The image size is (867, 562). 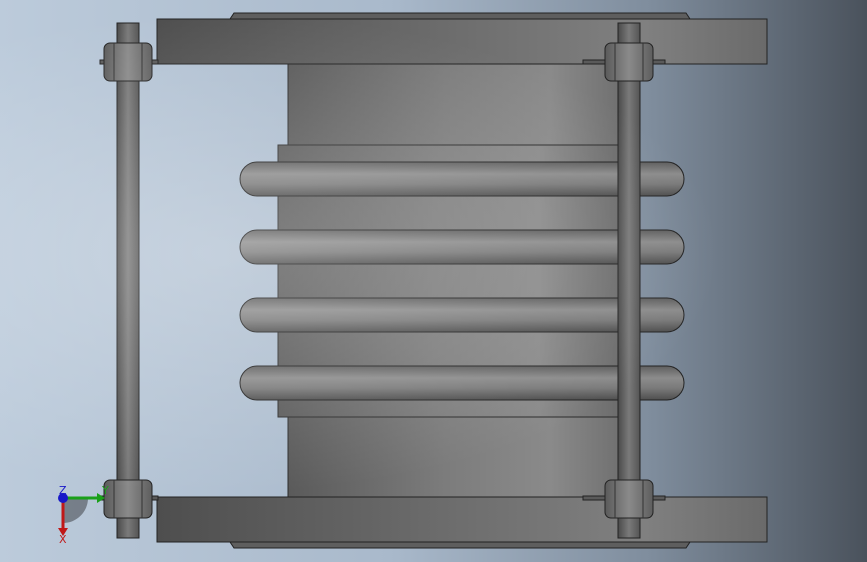 What do you see at coordinates (83, 515) in the screenshot?
I see `reference-triad: Y X Z` at bounding box center [83, 515].